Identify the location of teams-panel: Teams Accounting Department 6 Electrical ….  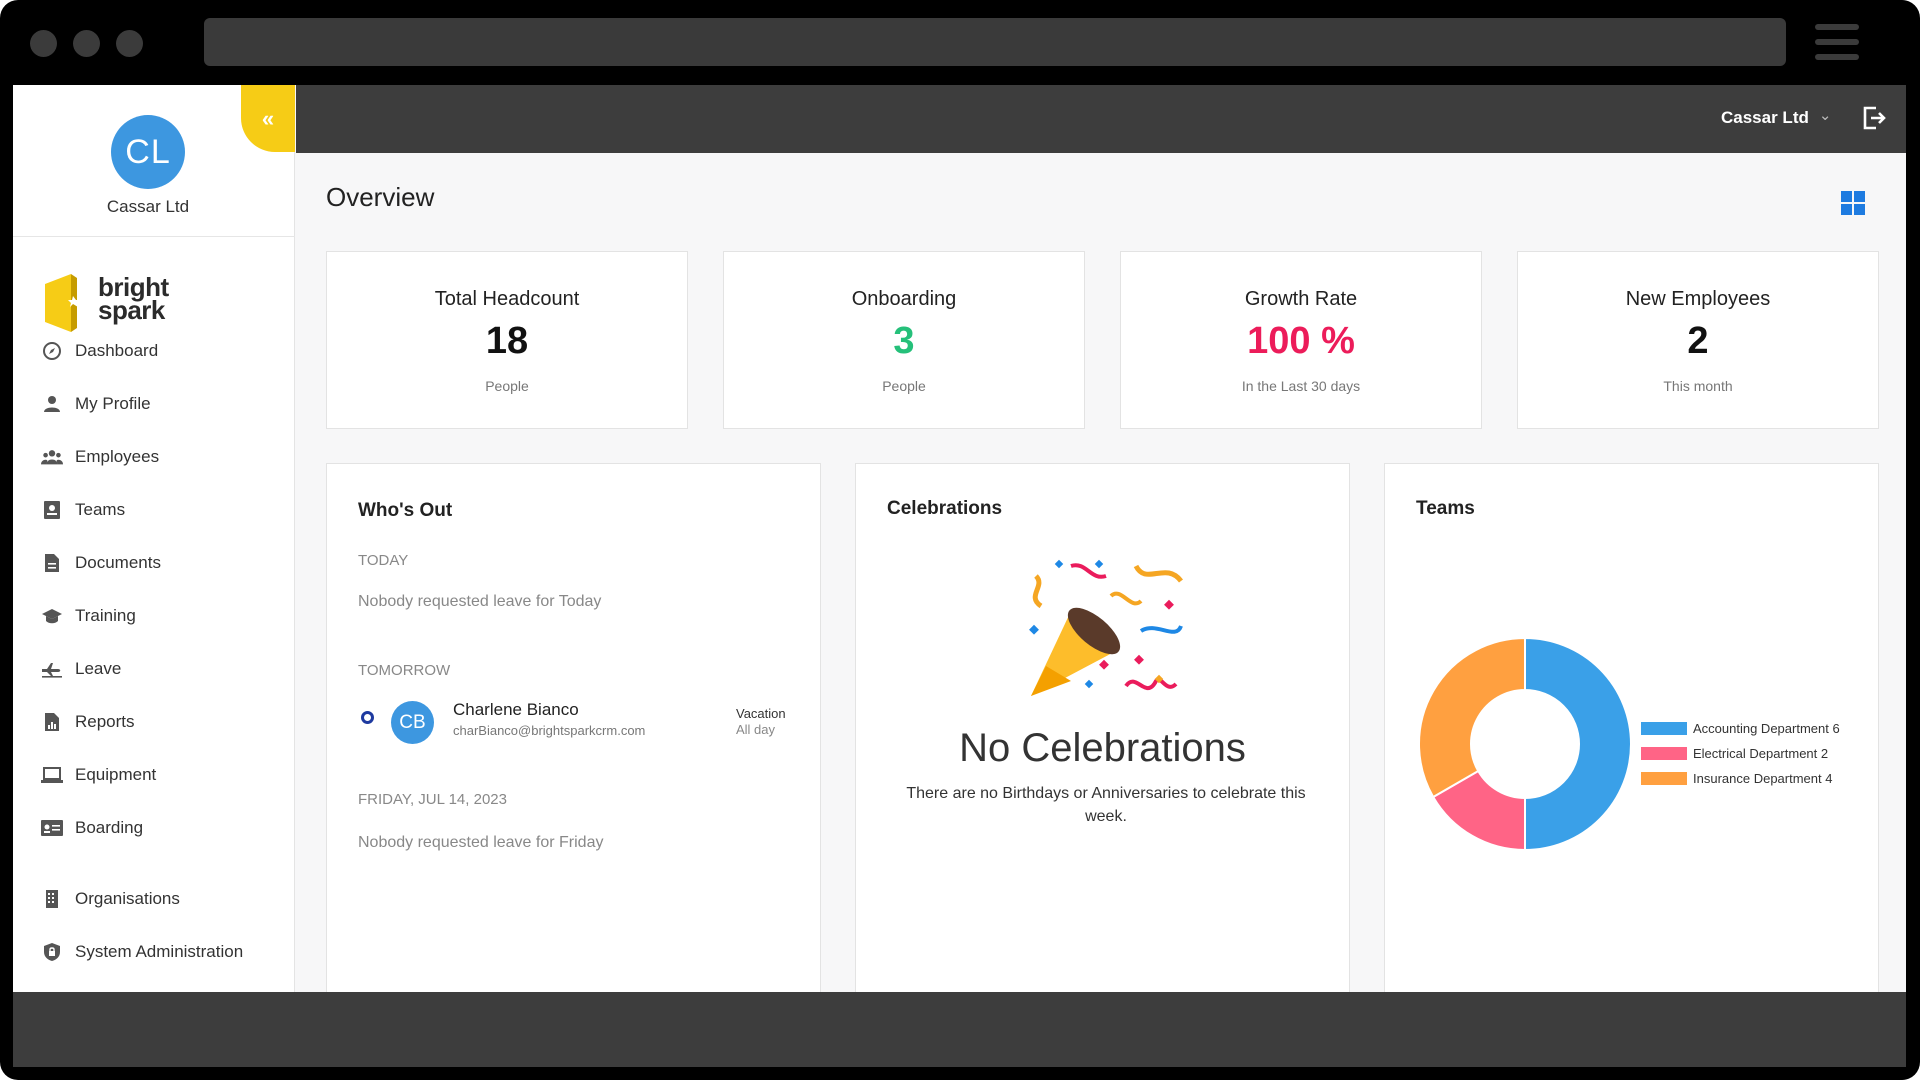
(1631, 727).